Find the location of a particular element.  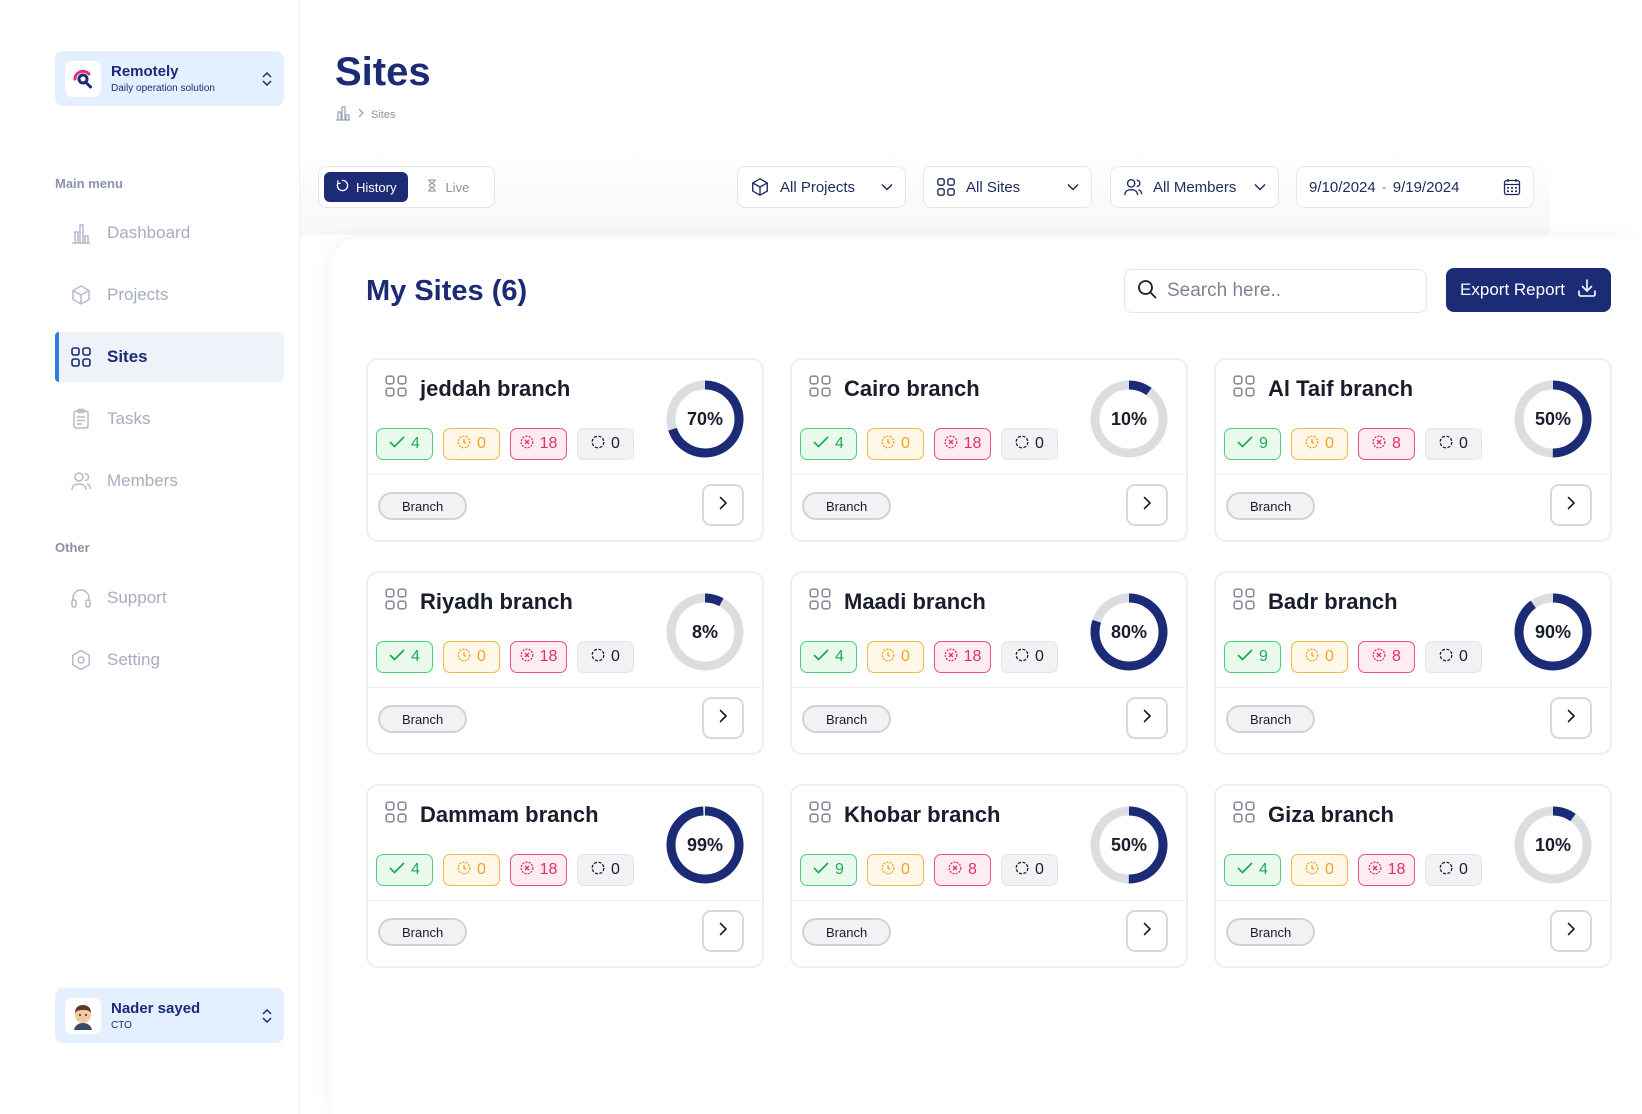

members-filter: All Members is located at coordinates (1194, 187).